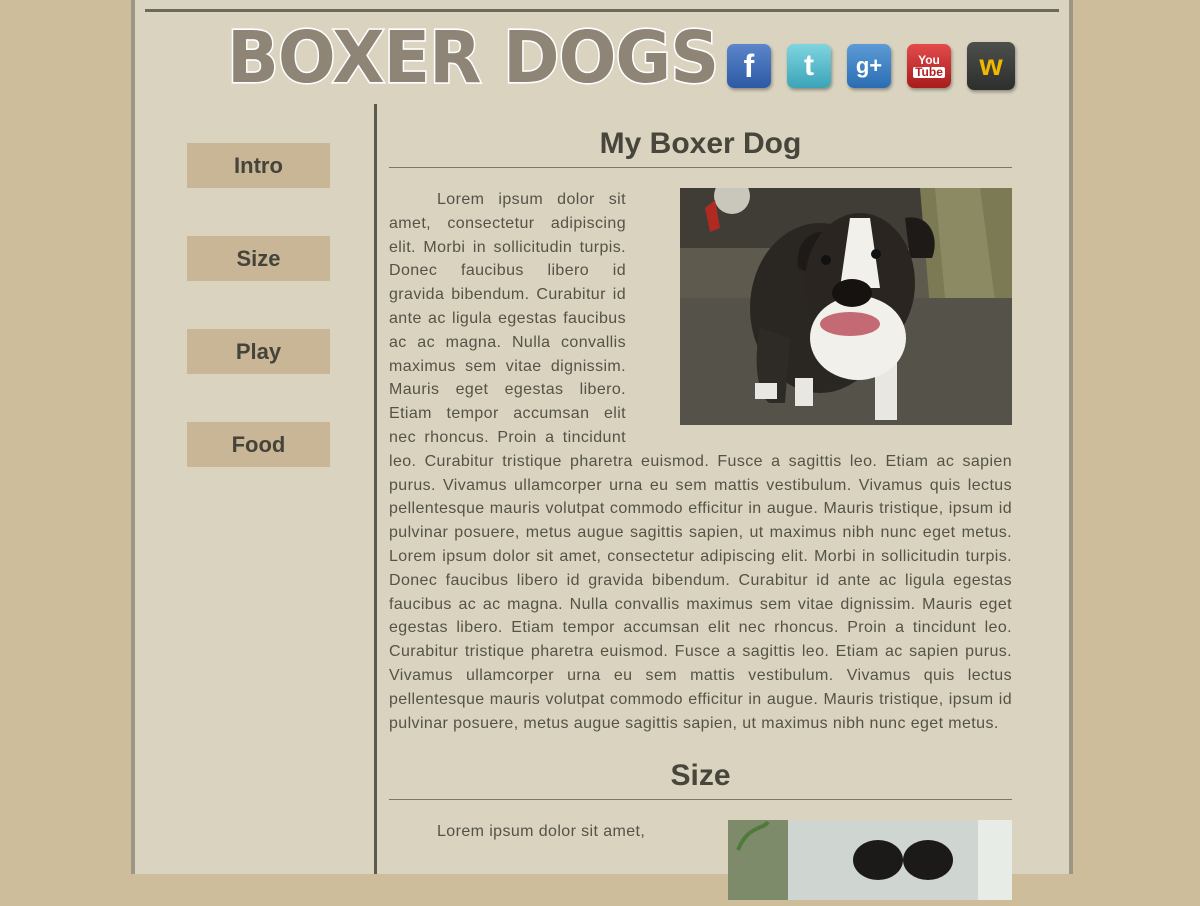  I want to click on twitter-icon: t, so click(809, 66).